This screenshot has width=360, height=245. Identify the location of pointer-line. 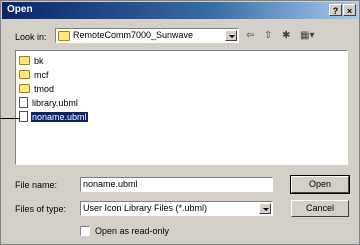
(10, 118).